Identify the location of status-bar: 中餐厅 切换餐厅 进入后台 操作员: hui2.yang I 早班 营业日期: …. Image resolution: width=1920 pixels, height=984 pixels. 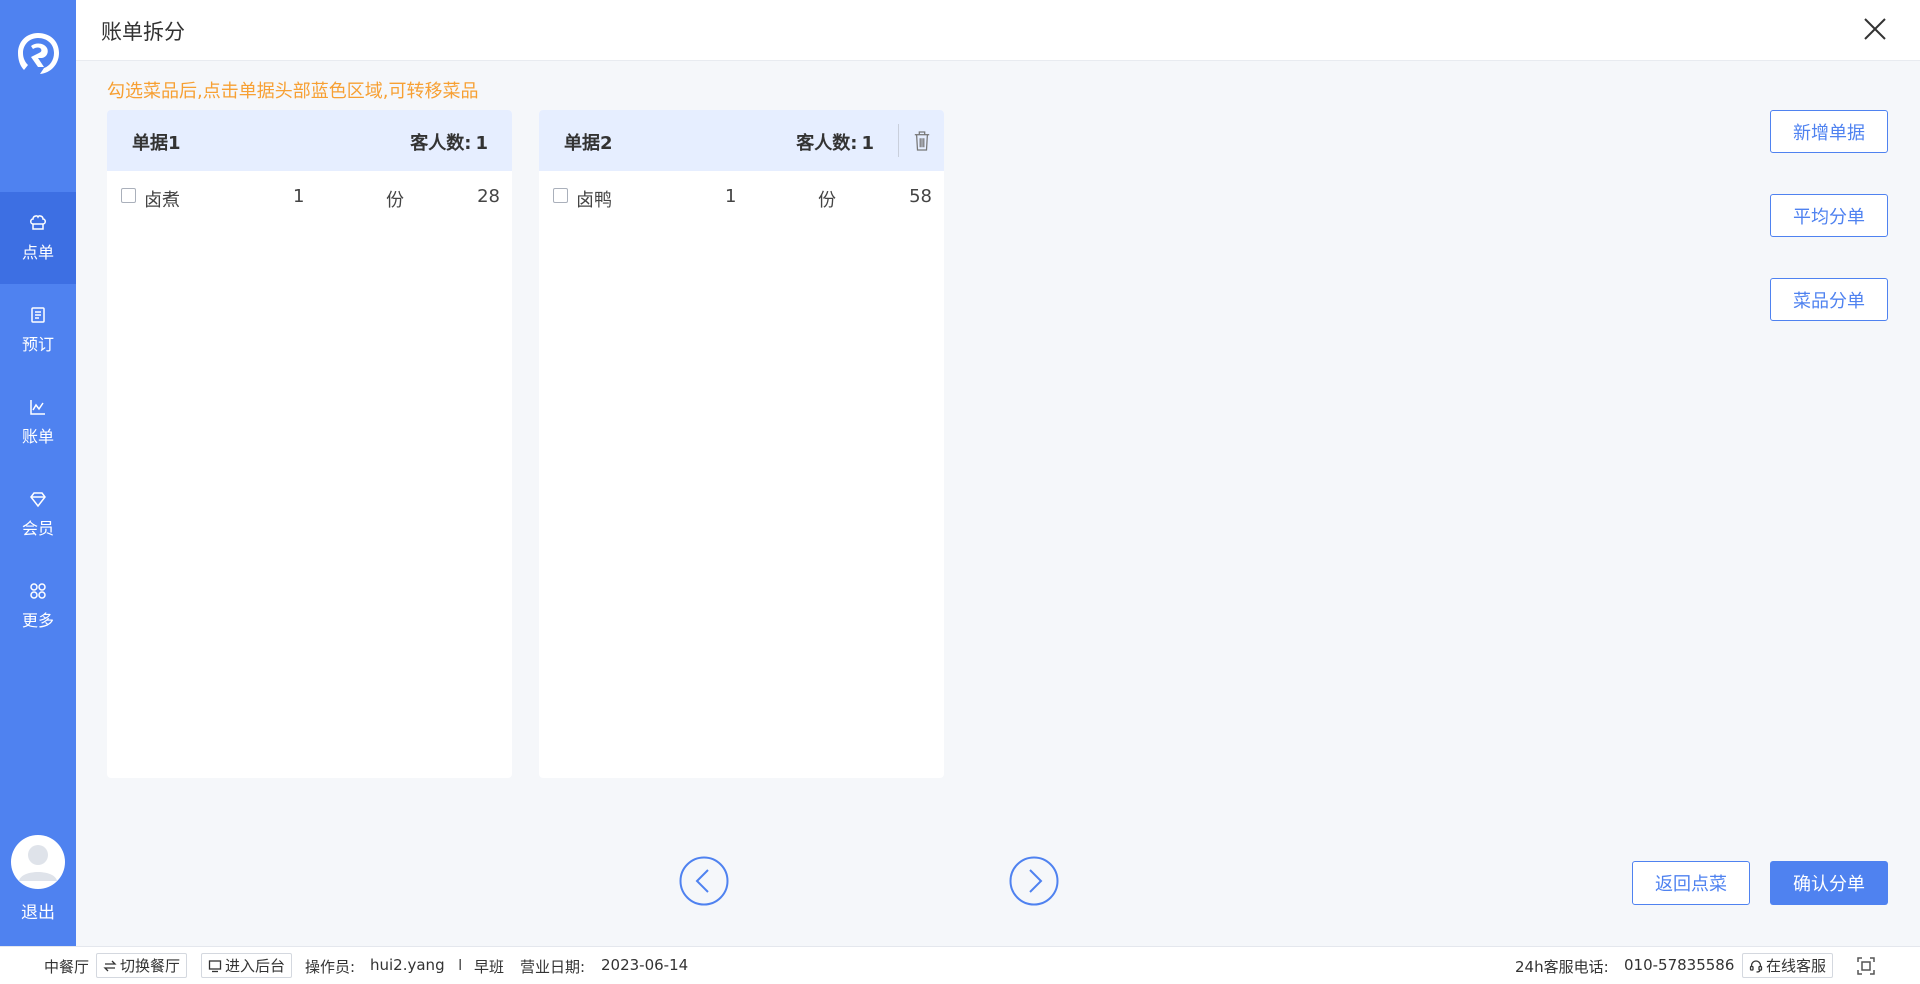
(960, 965).